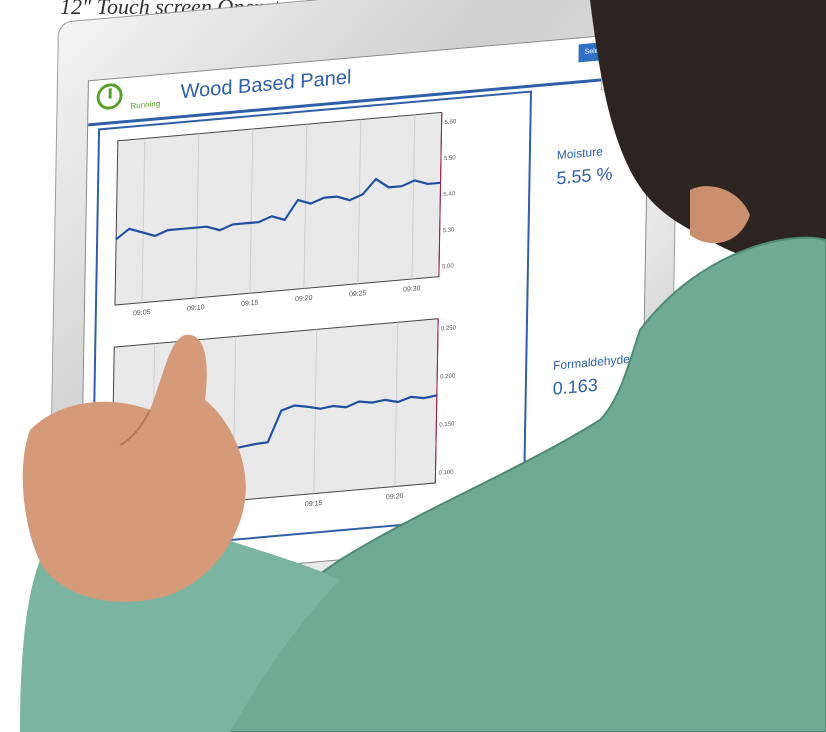  Describe the element at coordinates (597, 361) in the screenshot. I see `formaldehyde-label: Formaldehyde E` at that location.